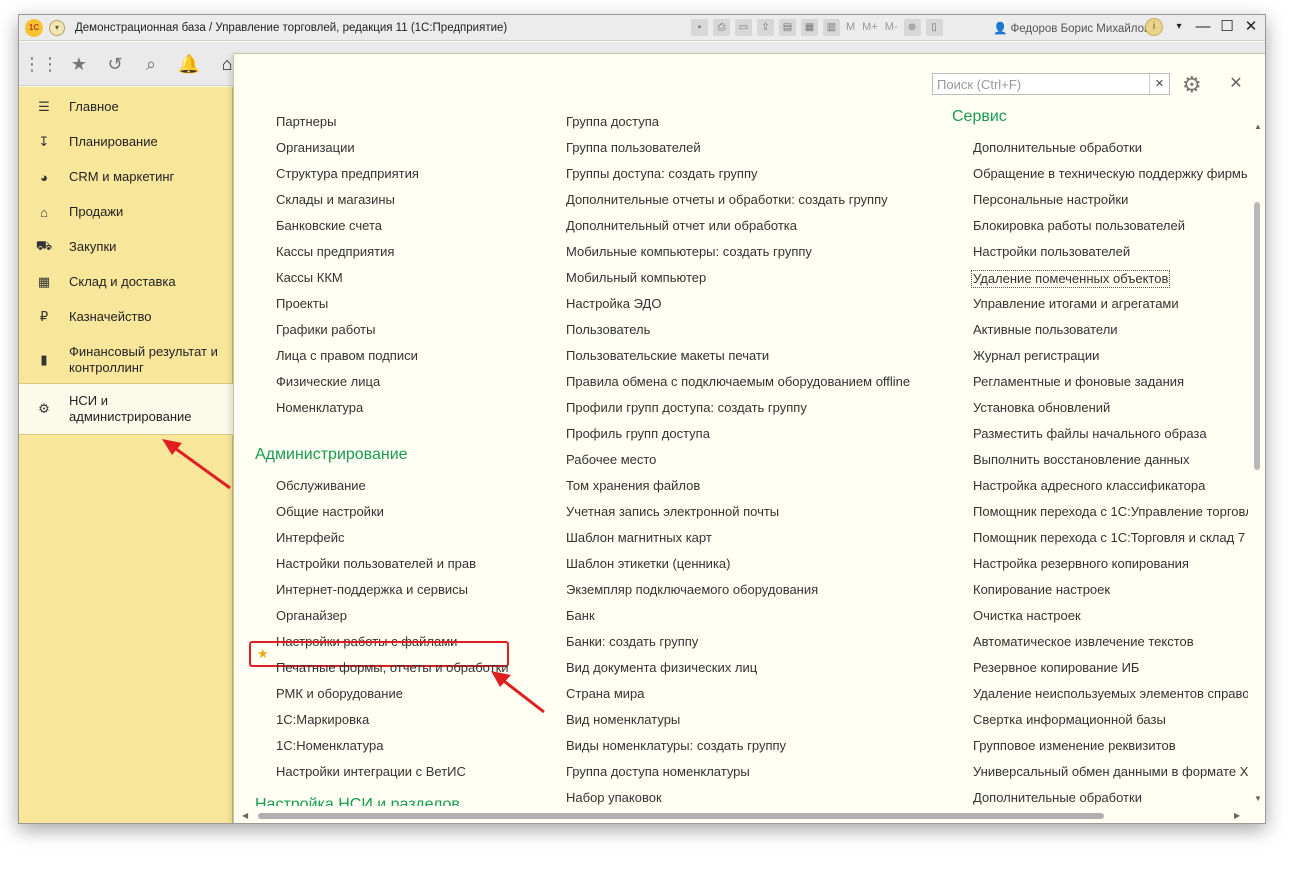  What do you see at coordinates (126, 142) in the screenshot?
I see `sidebar-item-planning: ↧ Планирование` at bounding box center [126, 142].